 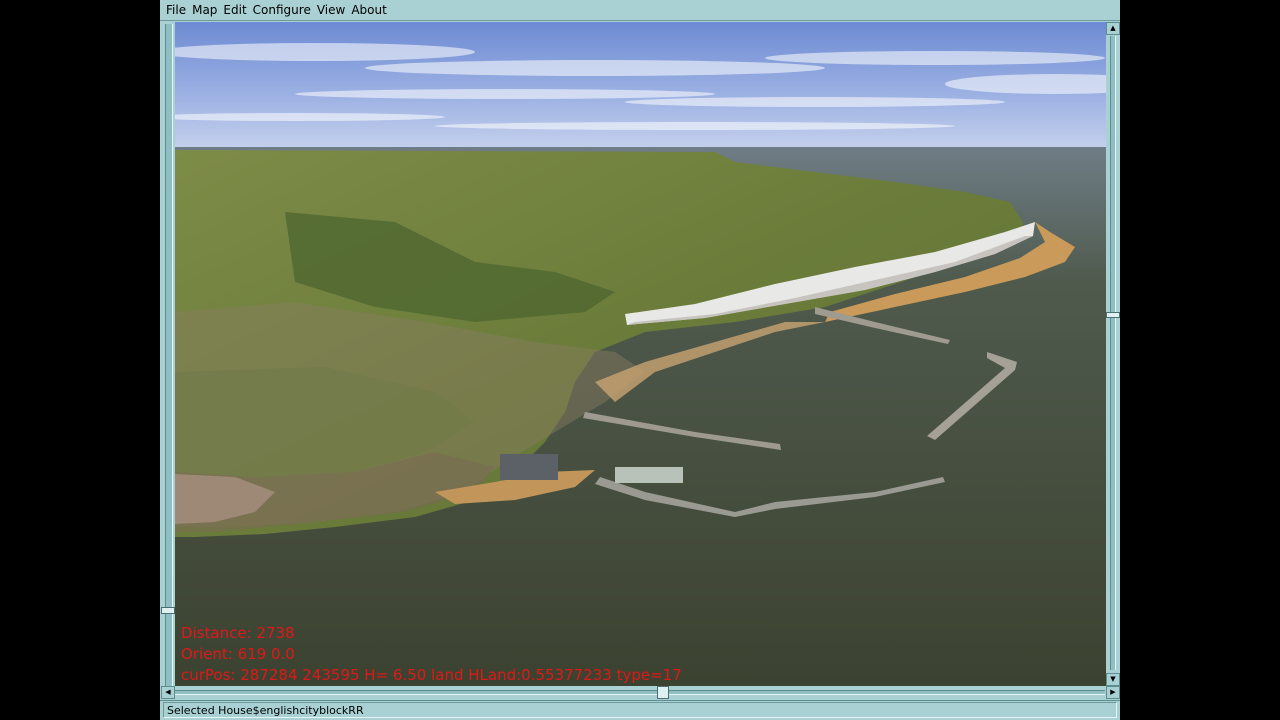 What do you see at coordinates (204, 10) in the screenshot?
I see `menu-map: Map` at bounding box center [204, 10].